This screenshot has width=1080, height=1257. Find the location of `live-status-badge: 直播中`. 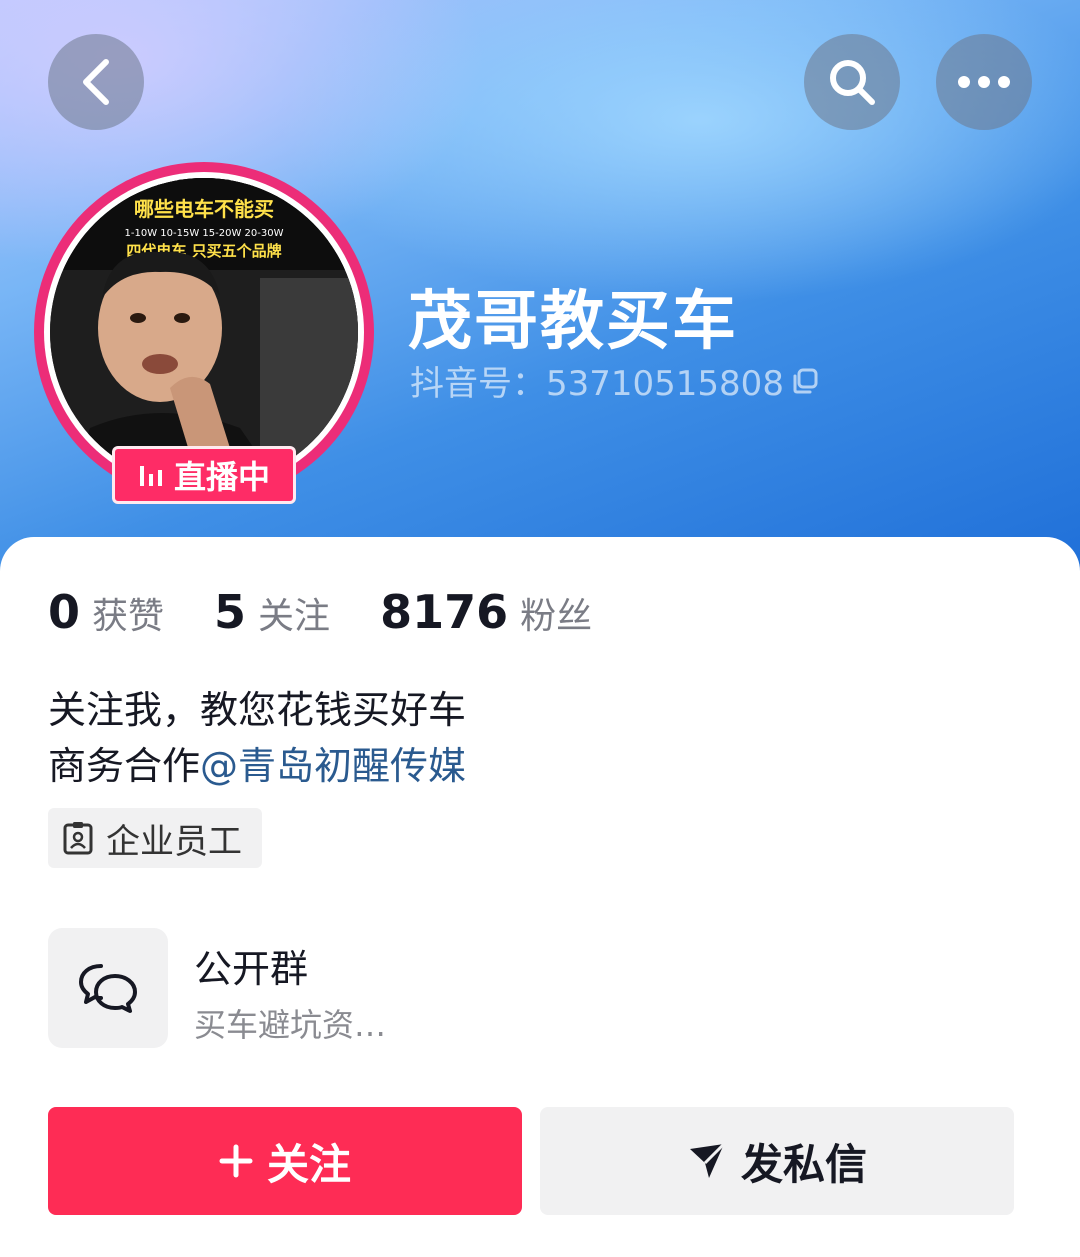

live-status-badge: 直播中 is located at coordinates (204, 475).